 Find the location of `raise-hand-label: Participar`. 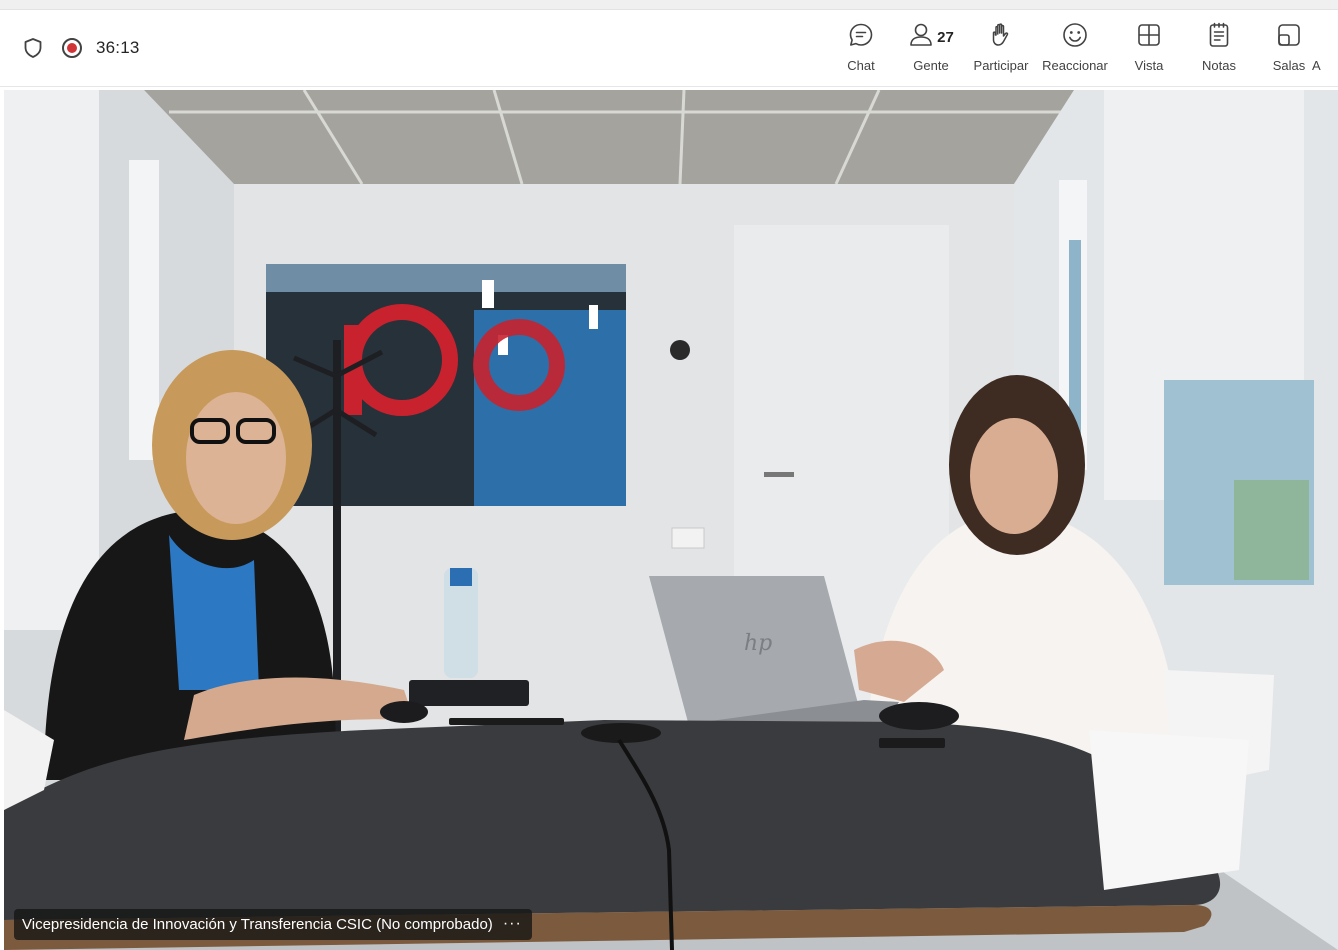

raise-hand-label: Participar is located at coordinates (1001, 65).